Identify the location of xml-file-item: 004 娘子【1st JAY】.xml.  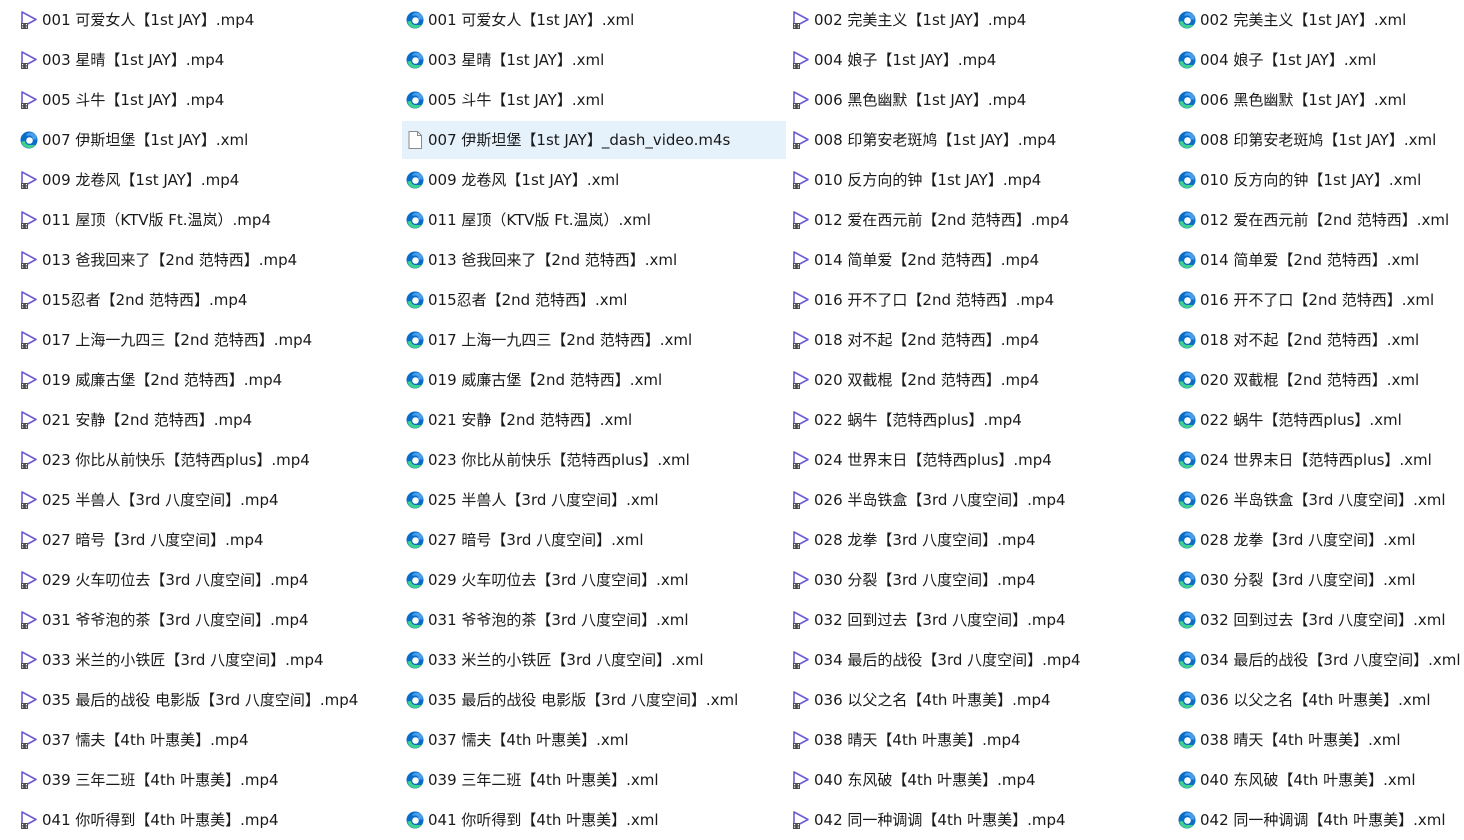
(1319, 60).